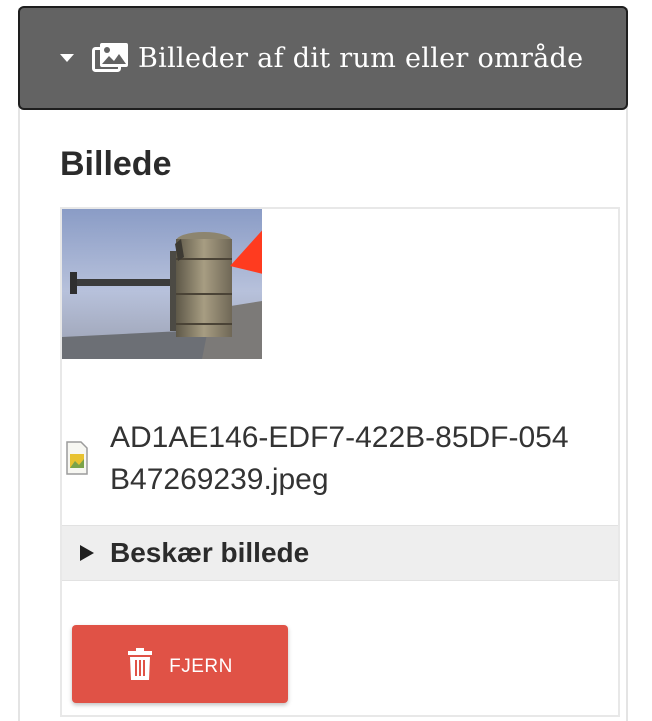 The height and width of the screenshot is (721, 652). What do you see at coordinates (140, 664) in the screenshot?
I see `trash-icon` at bounding box center [140, 664].